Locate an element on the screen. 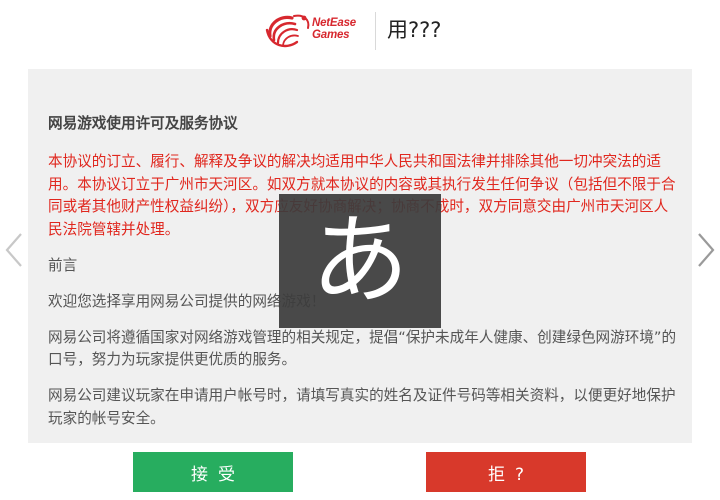 This screenshot has height=500, width=720. header: NetEase Games 用??? is located at coordinates (360, 31).